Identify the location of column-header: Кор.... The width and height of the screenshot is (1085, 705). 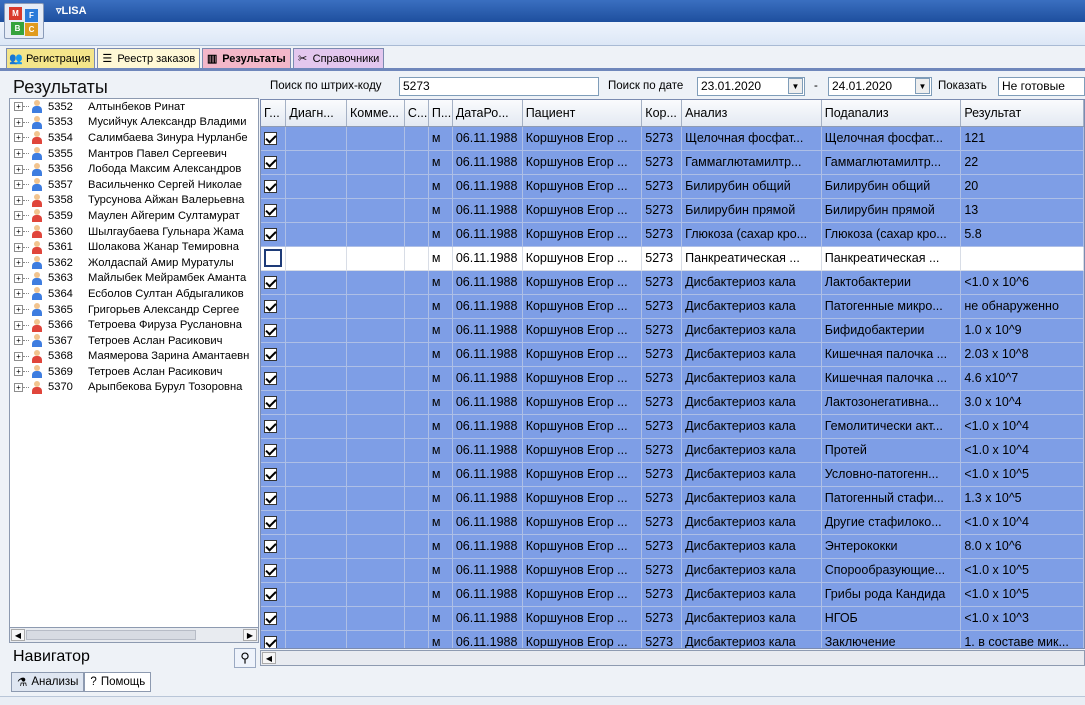
(662, 113).